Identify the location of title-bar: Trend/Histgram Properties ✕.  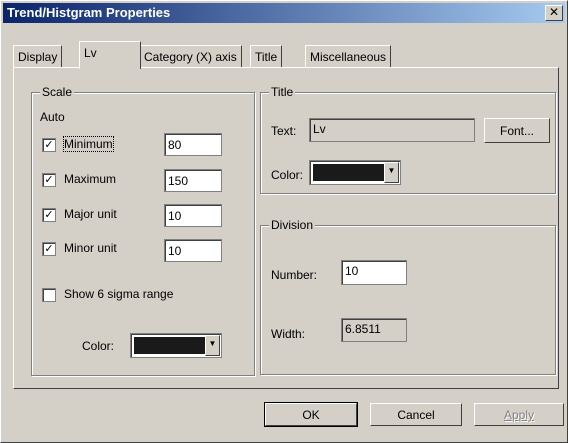
(284, 13).